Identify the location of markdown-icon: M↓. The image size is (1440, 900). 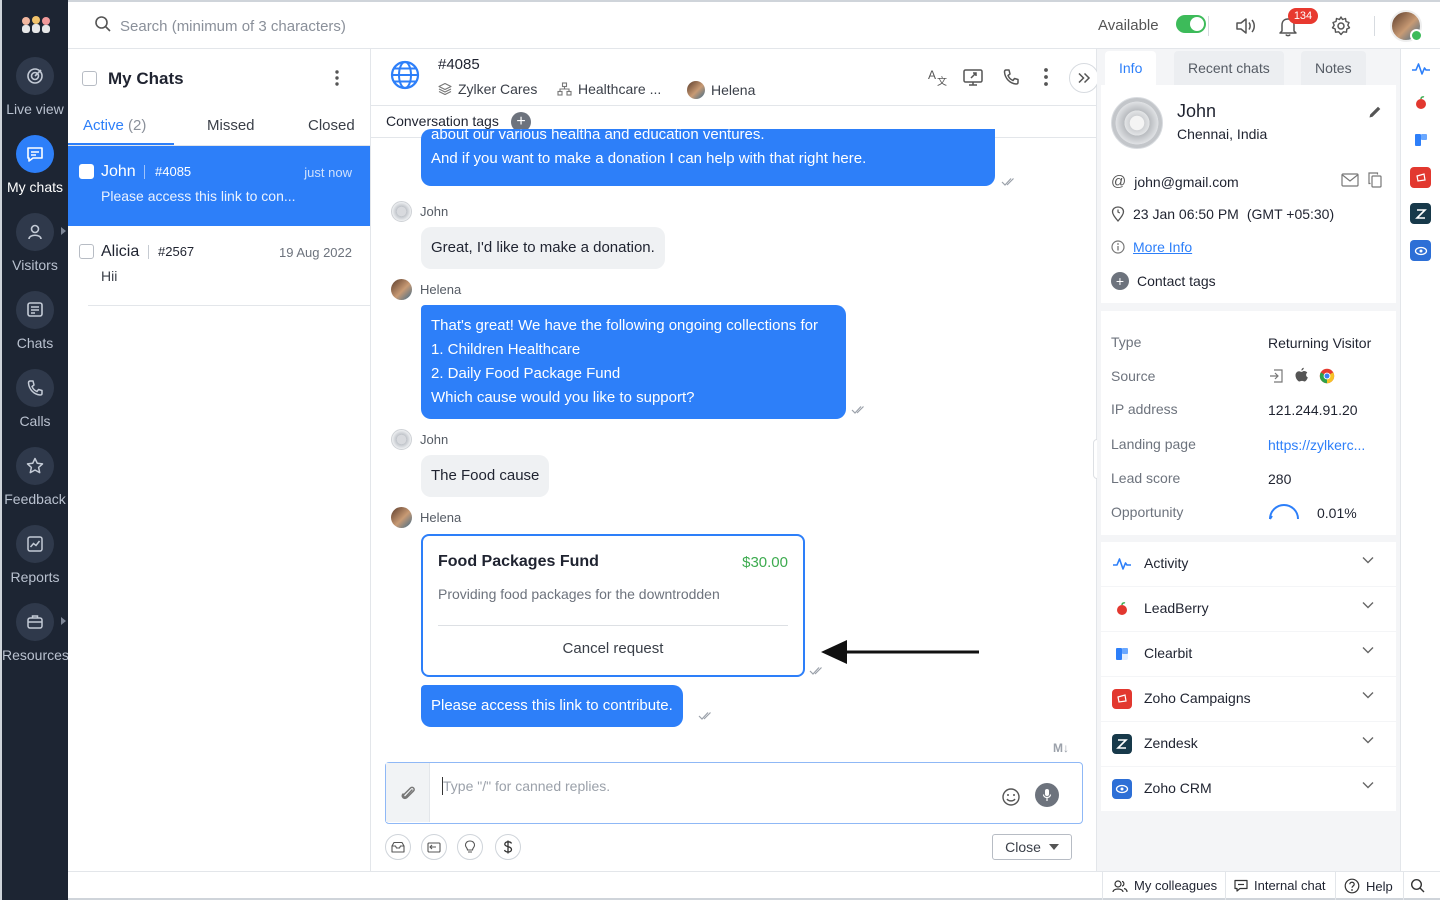
(1061, 748).